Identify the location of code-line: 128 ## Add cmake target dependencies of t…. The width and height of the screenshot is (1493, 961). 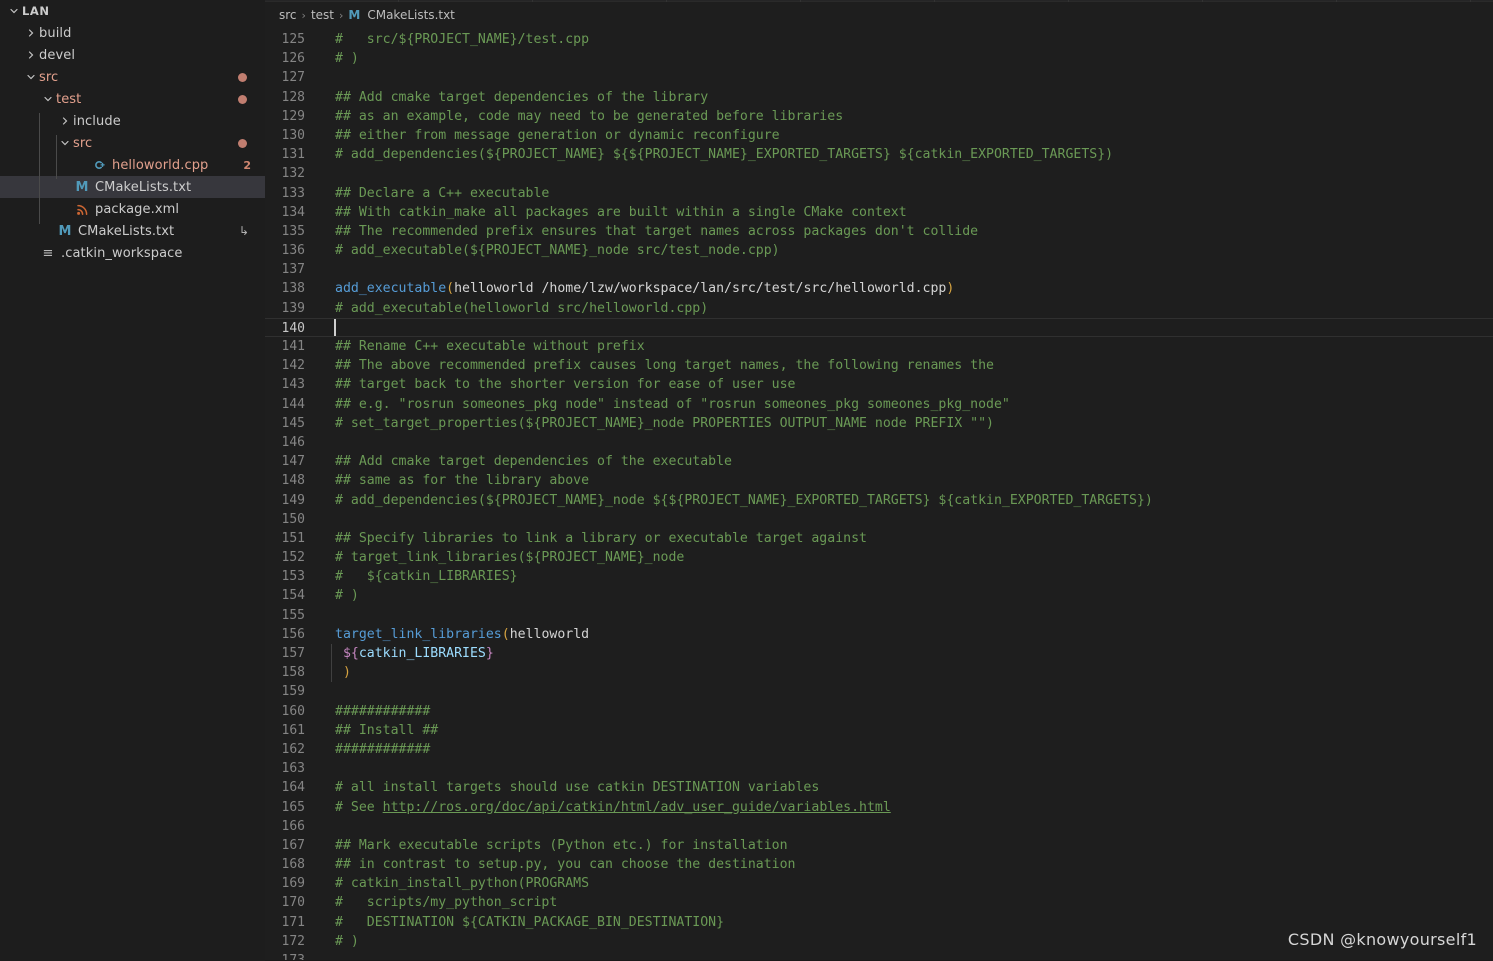
(879, 97).